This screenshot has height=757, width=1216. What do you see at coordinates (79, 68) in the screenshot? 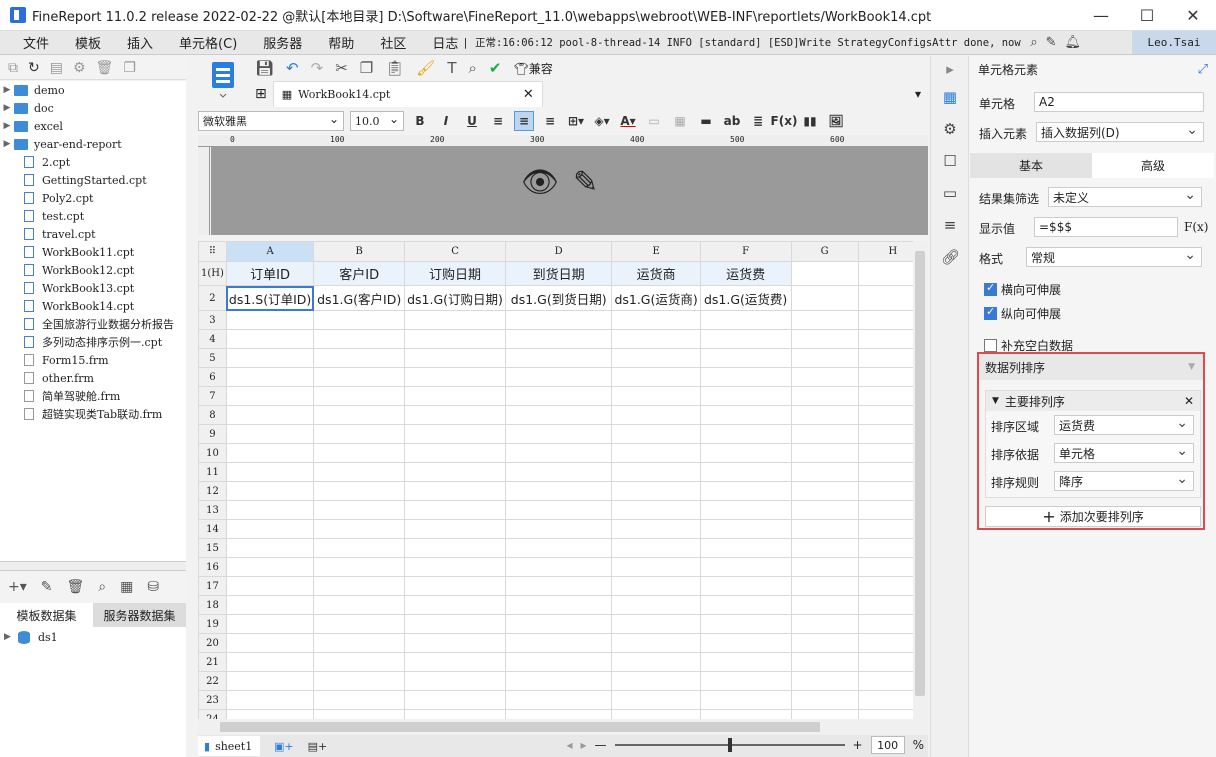
I see `settings-icon: ⚙` at bounding box center [79, 68].